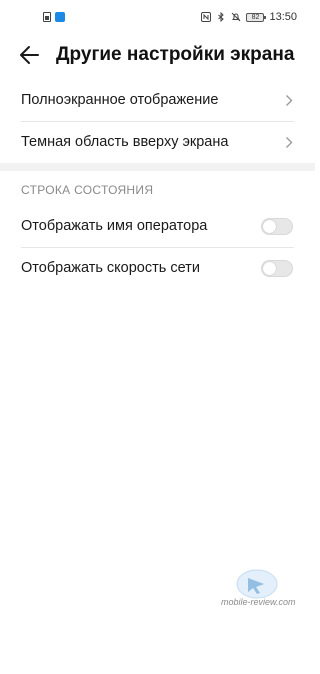  I want to click on section-separator, so click(157, 167).